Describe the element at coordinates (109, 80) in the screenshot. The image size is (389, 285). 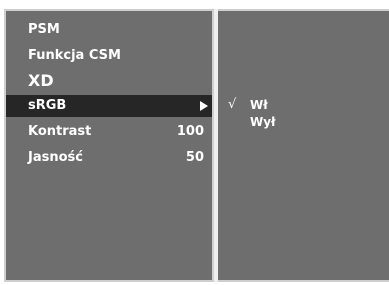
I see `menu-item-xd: XD` at that location.